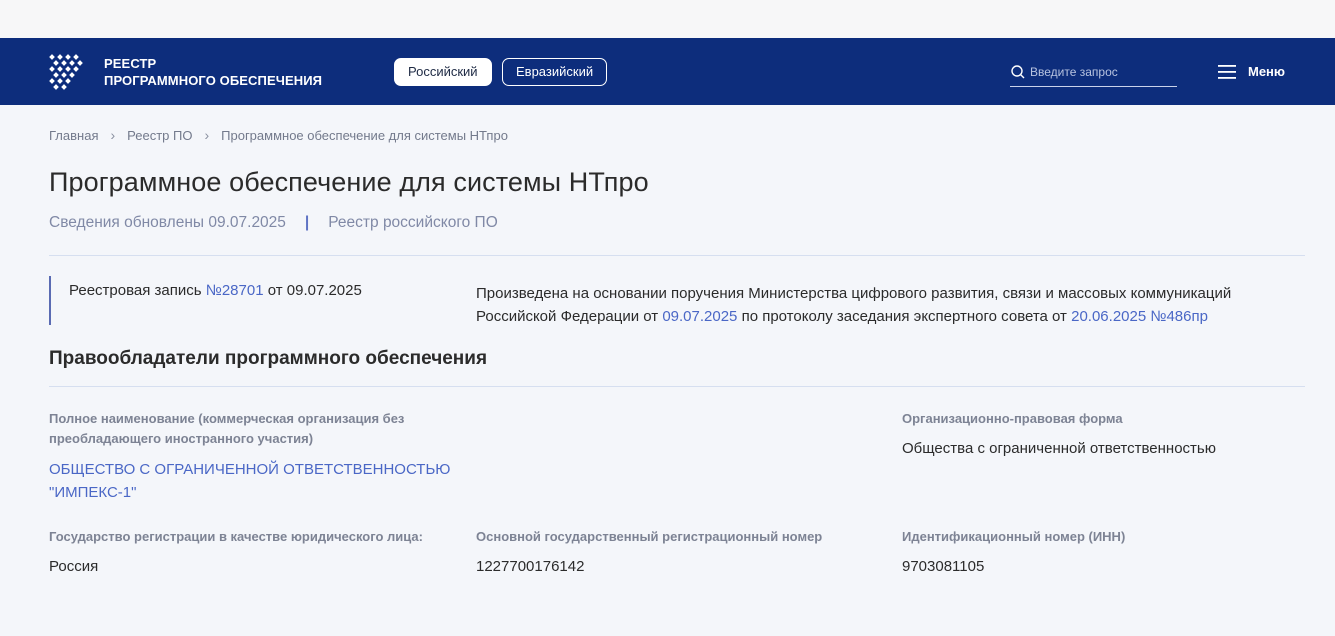 The image size is (1335, 636). Describe the element at coordinates (159, 135) in the screenshot. I see `breadcrumb-registry: Реестр ПО` at that location.